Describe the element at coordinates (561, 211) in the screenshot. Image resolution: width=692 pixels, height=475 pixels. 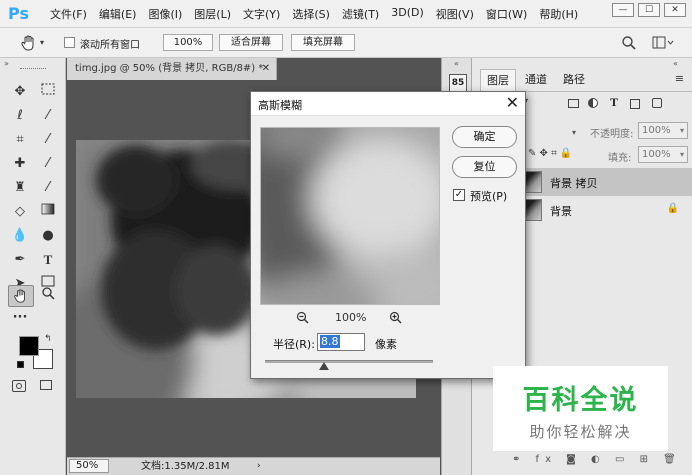
I see `layer-name: 背景` at that location.